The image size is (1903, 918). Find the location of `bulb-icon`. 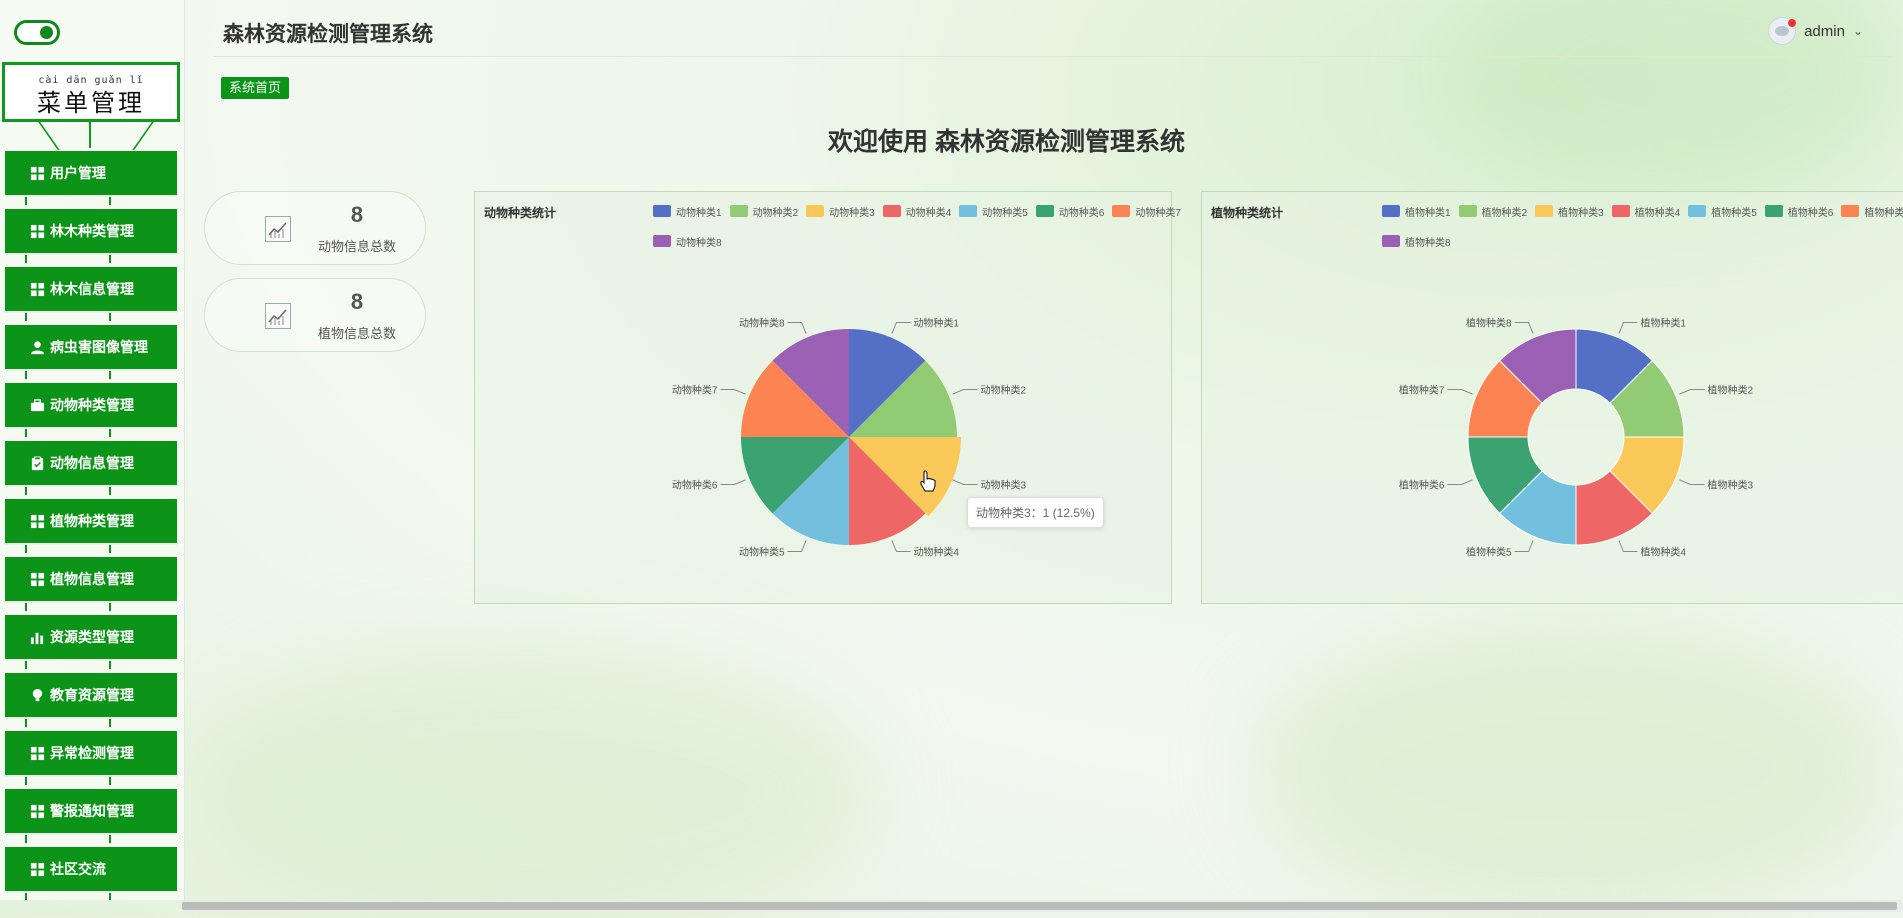

bulb-icon is located at coordinates (37, 695).